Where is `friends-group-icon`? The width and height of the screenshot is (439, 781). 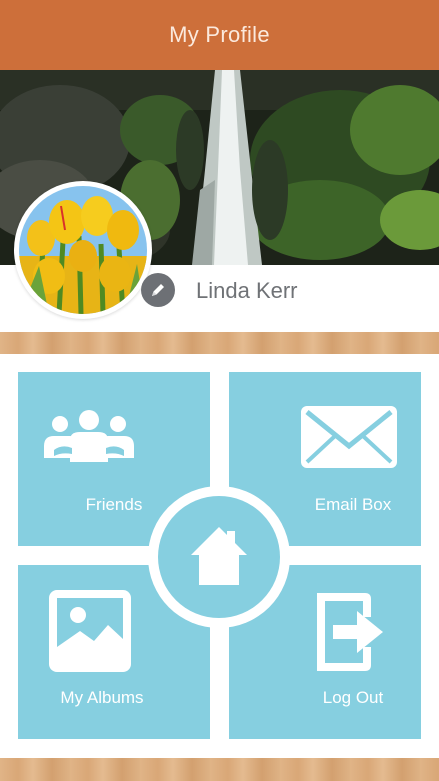
friends-group-icon is located at coordinates (89, 436).